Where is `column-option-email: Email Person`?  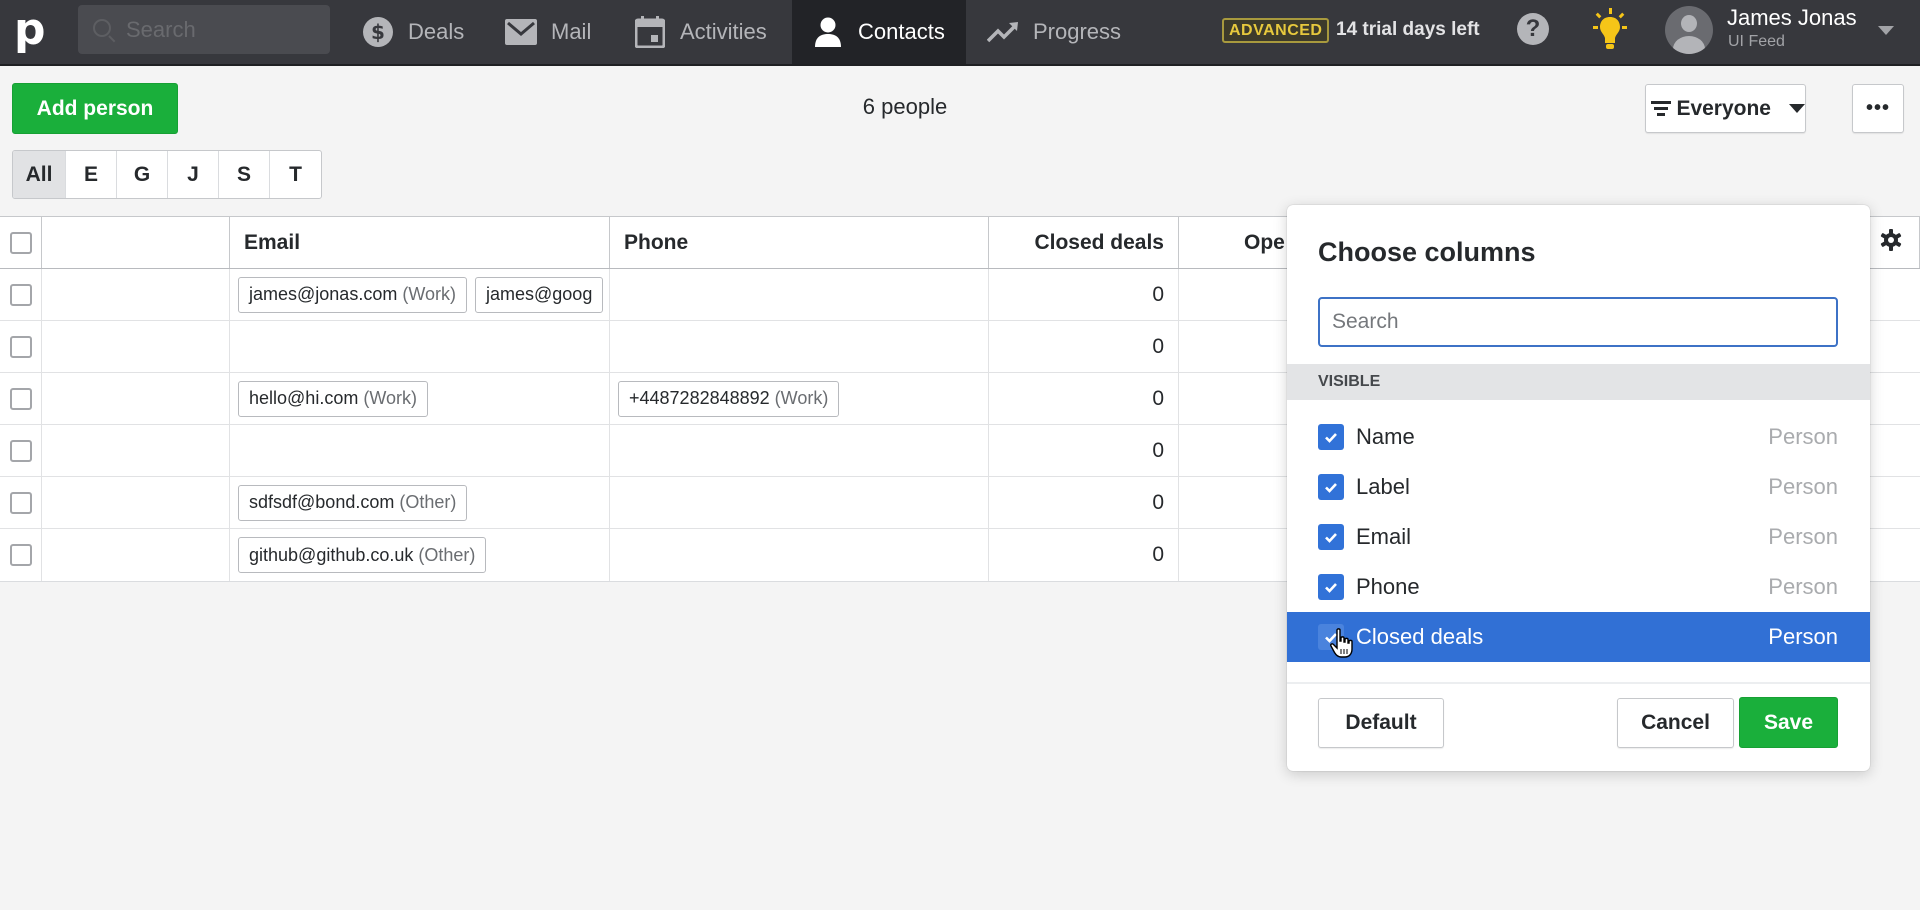
column-option-email: Email Person is located at coordinates (1578, 537).